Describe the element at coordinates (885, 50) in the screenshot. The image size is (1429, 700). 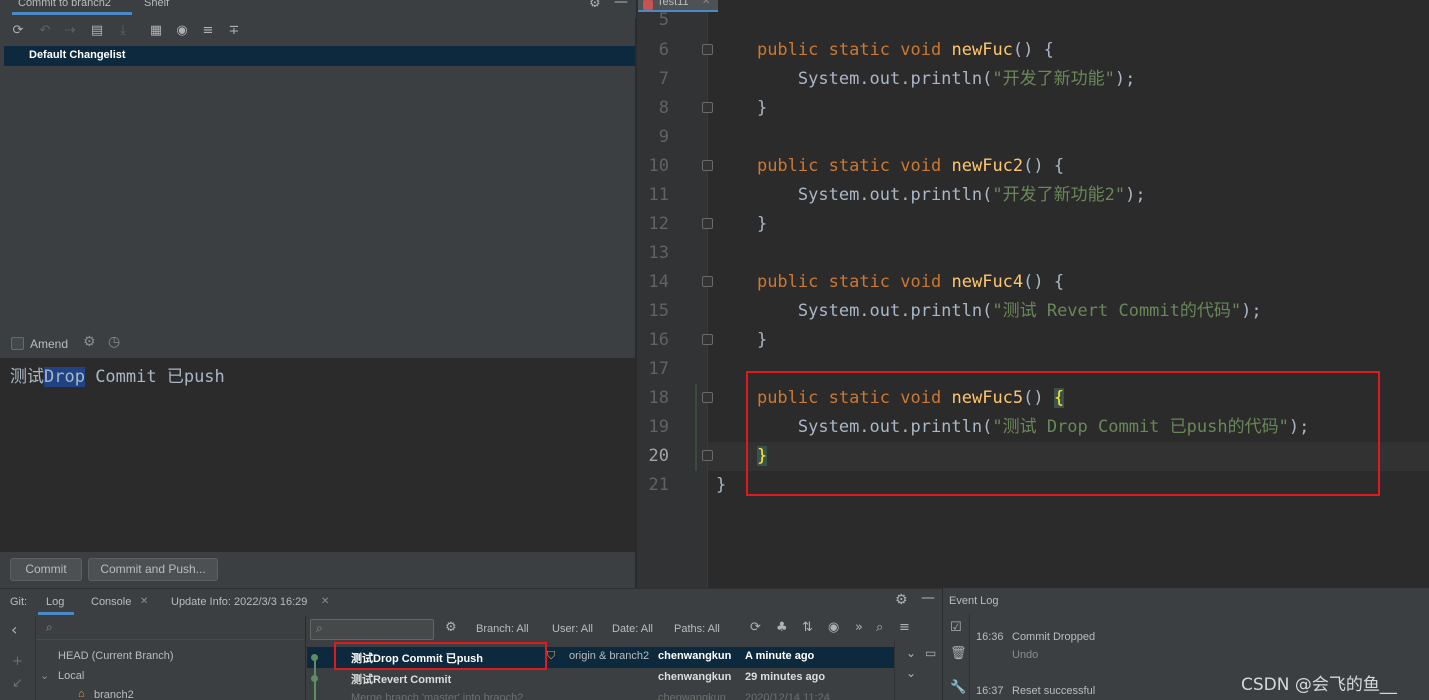
I see `code-line-6: public static void newFuc() {` at that location.